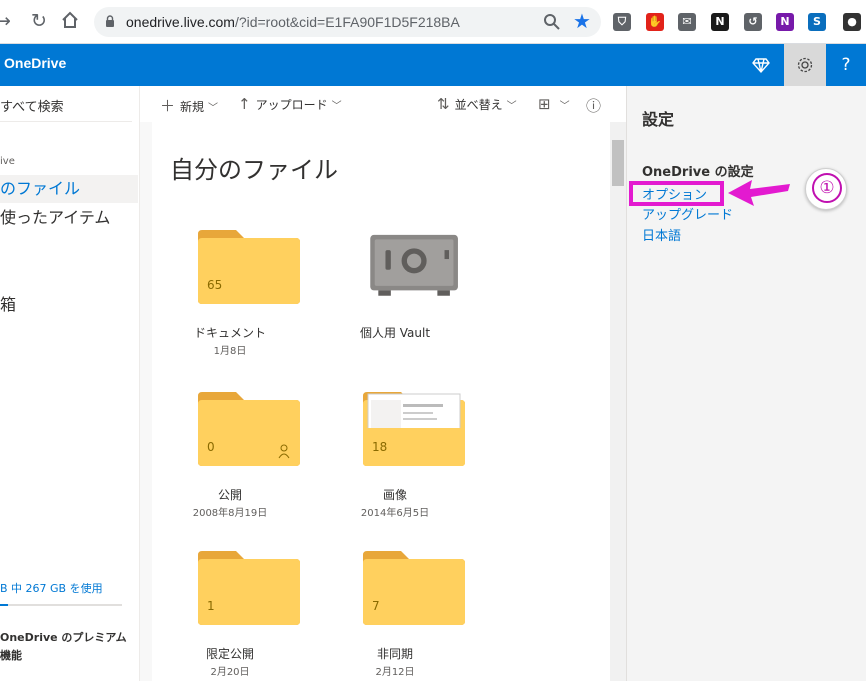  I want to click on settings-title: 設定, so click(658, 119).